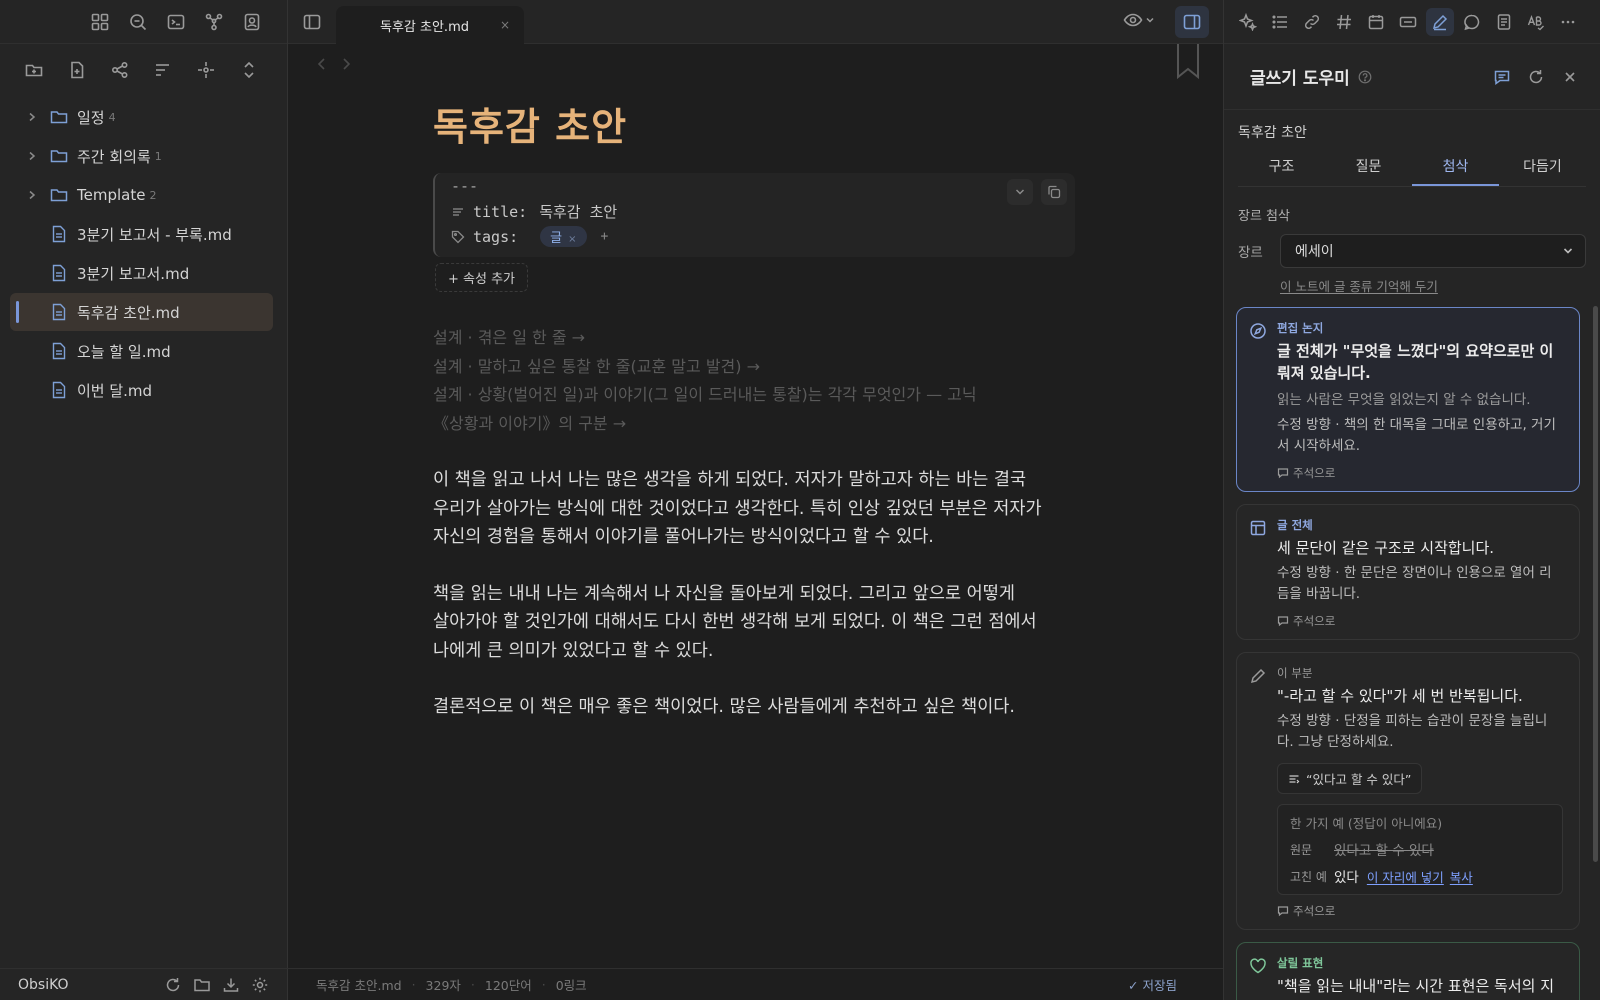  I want to click on layout-grid-icon, so click(100, 22).